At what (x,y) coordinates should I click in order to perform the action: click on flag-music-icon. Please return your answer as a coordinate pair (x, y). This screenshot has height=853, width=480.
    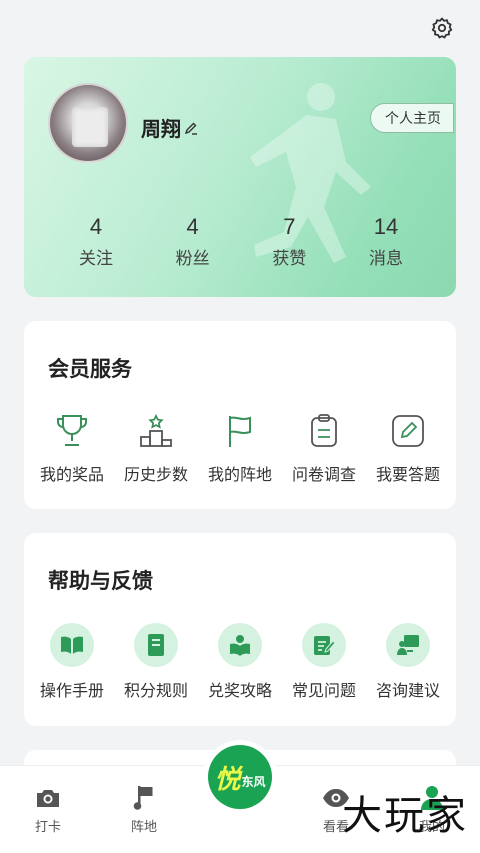
    Looking at the image, I should click on (144, 798).